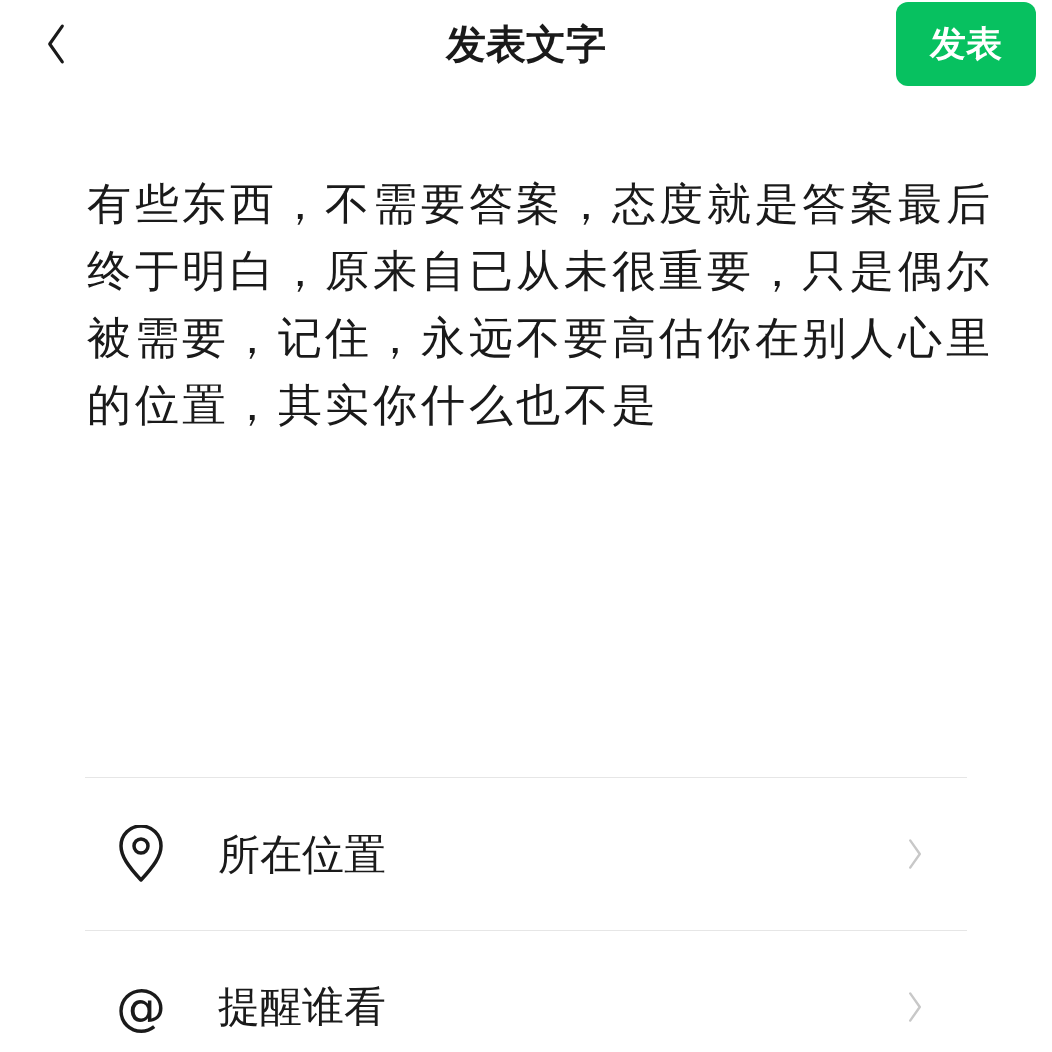 The width and height of the screenshot is (1052, 1052). I want to click on at-icon: @, so click(141, 1006).